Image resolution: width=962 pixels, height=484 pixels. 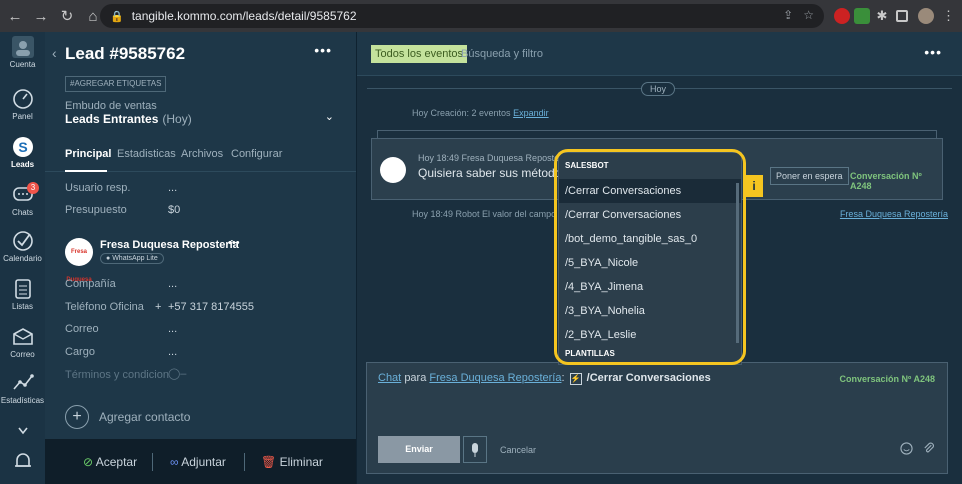 I want to click on feed-header: Todos los eventos Búsqueda y filtro •••, so click(x=659, y=54).